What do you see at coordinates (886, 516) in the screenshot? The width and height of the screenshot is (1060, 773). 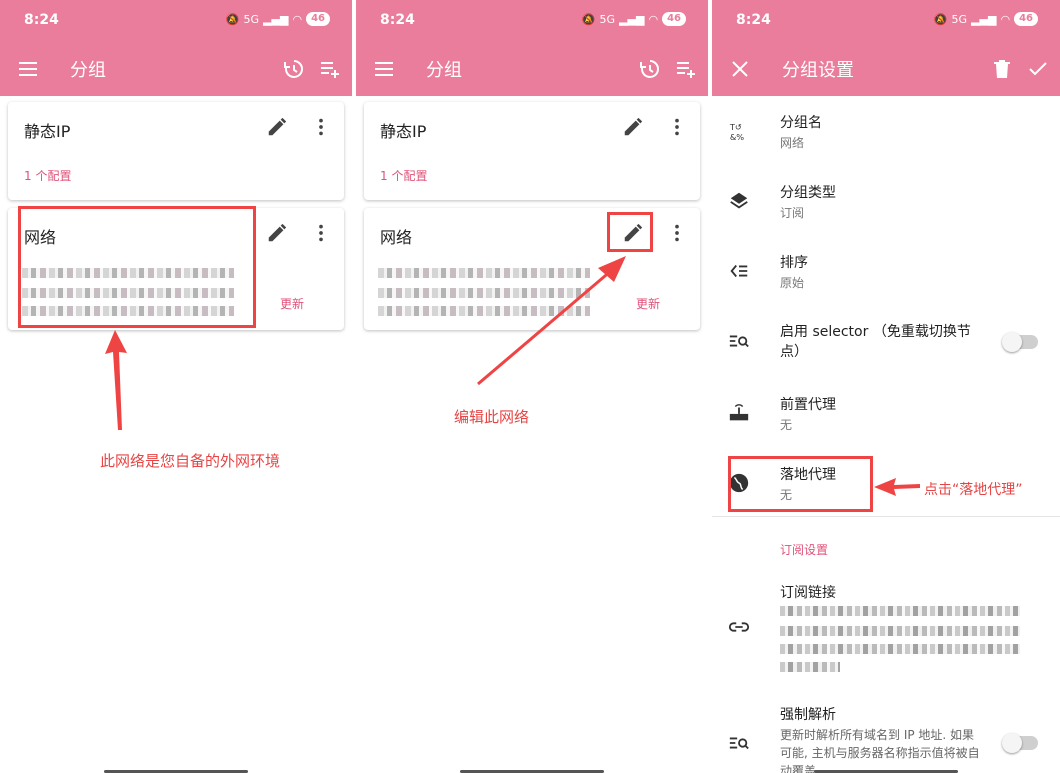 I see `divider` at bounding box center [886, 516].